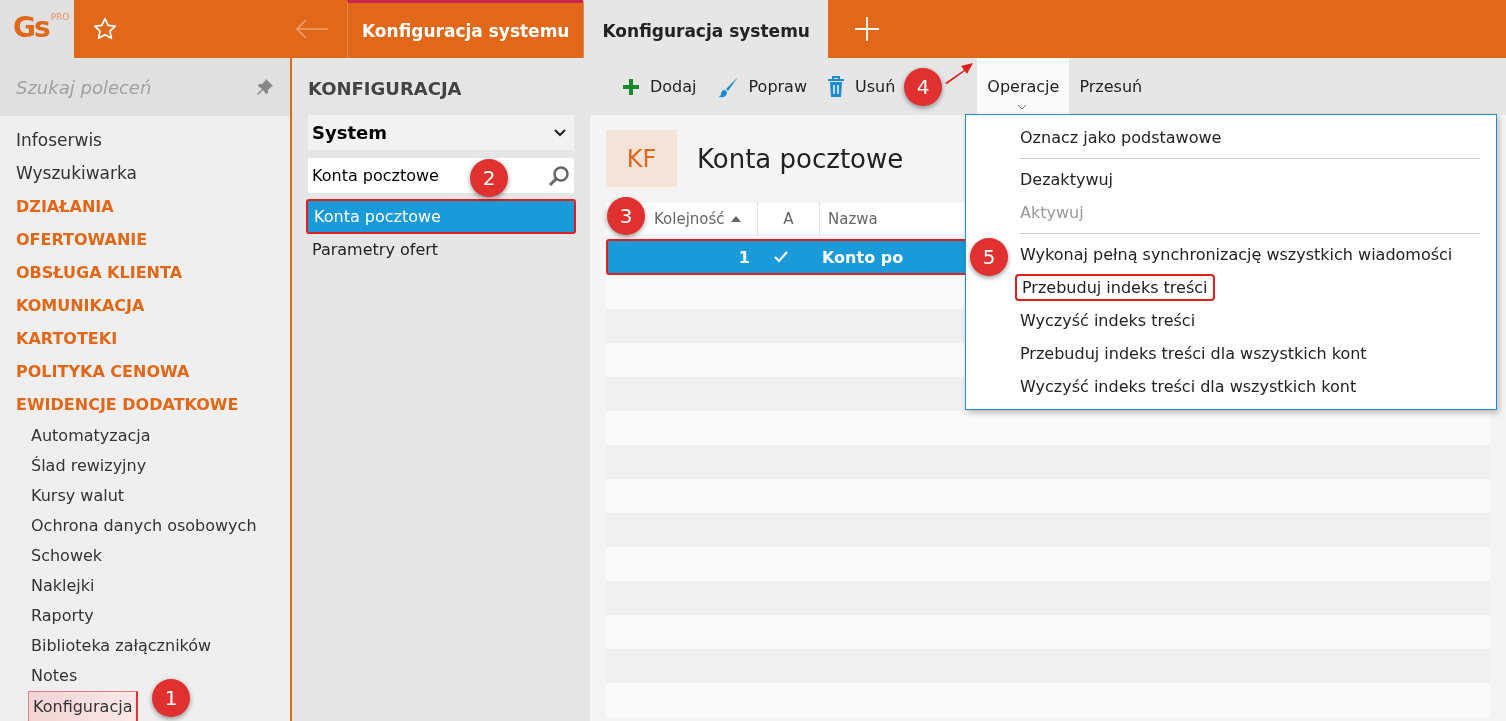  I want to click on page-title: Konta pocztowe, so click(800, 158).